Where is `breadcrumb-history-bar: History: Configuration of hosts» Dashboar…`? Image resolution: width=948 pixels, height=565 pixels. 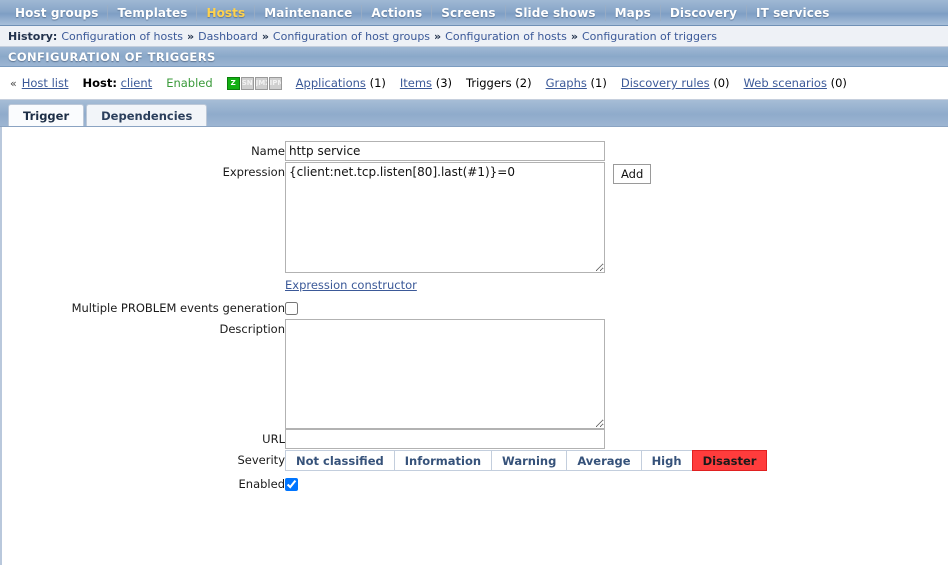 breadcrumb-history-bar: History: Configuration of hosts» Dashboar… is located at coordinates (474, 36).